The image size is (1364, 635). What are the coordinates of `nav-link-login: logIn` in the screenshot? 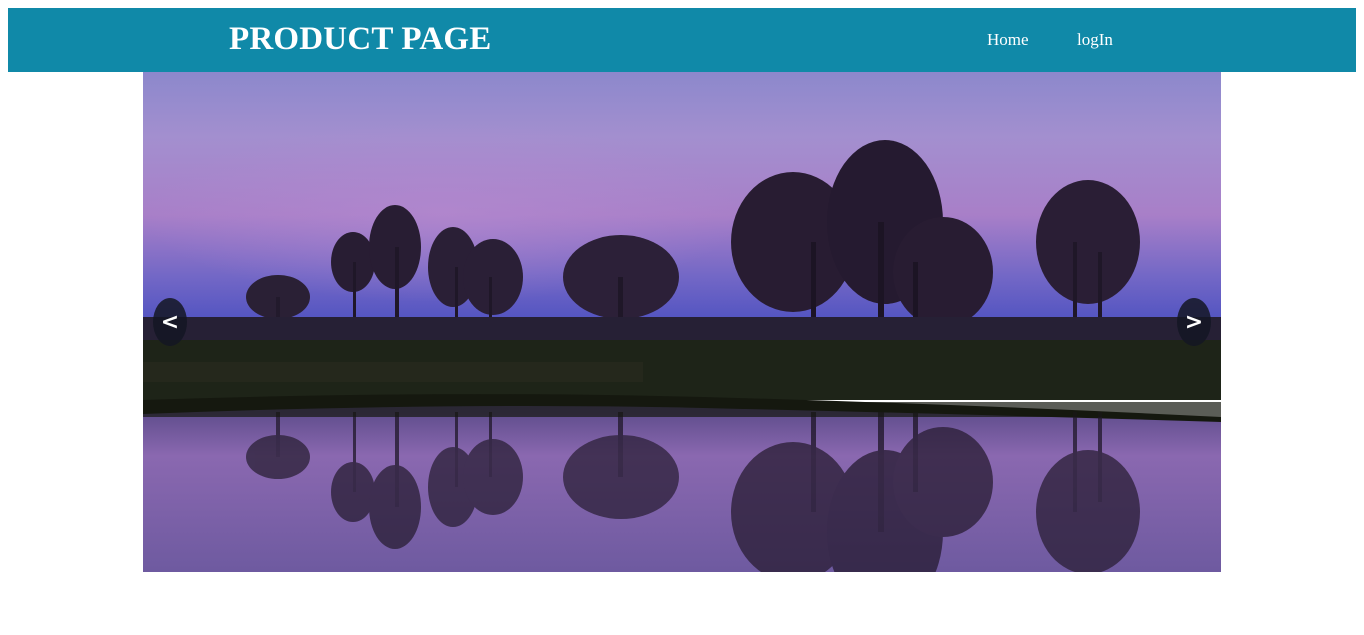 It's located at (1095, 40).